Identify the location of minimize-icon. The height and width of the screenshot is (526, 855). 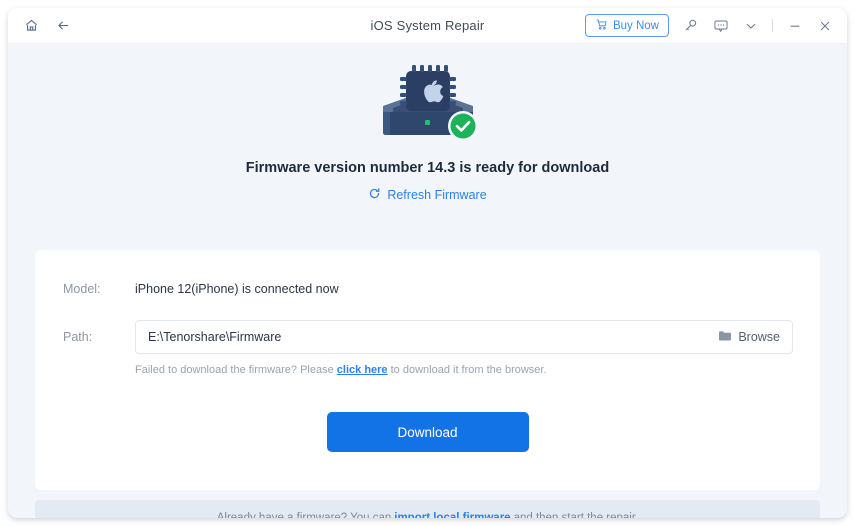
(794, 25).